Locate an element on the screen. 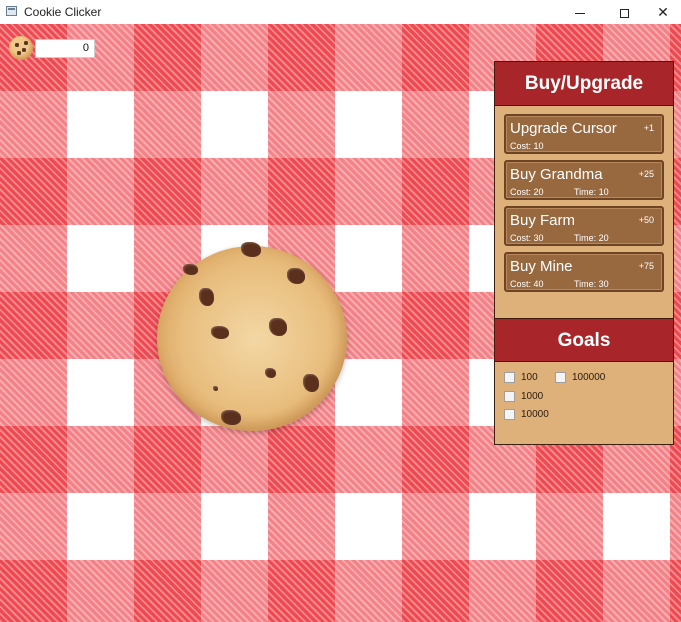  cookie-icon is located at coordinates (21, 48).